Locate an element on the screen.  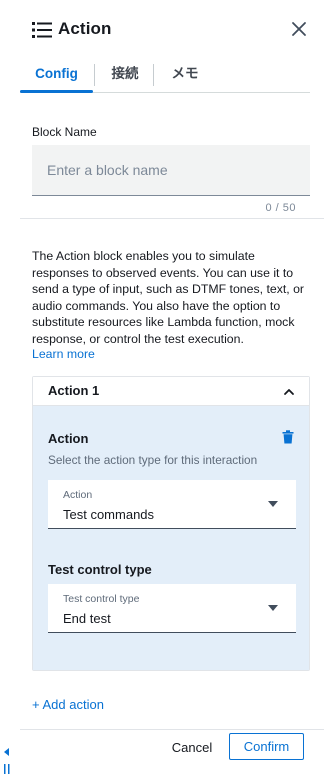
block-name-input is located at coordinates (171, 170).